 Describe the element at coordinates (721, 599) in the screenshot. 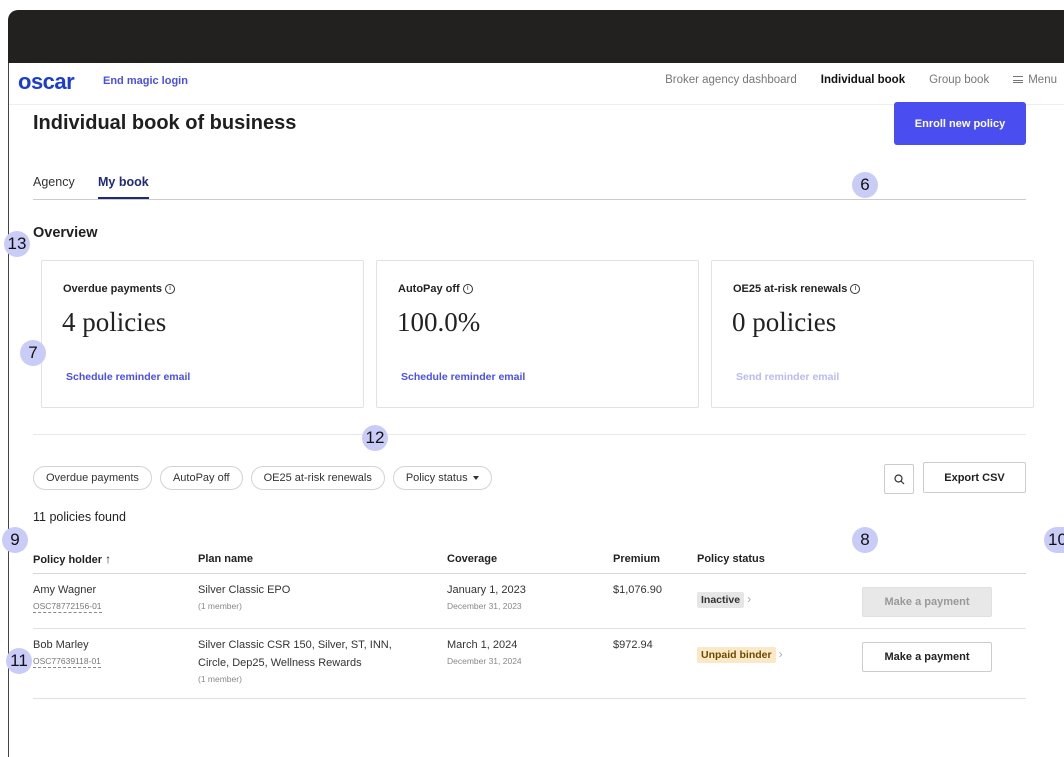

I see `status-badge: Inactive` at that location.